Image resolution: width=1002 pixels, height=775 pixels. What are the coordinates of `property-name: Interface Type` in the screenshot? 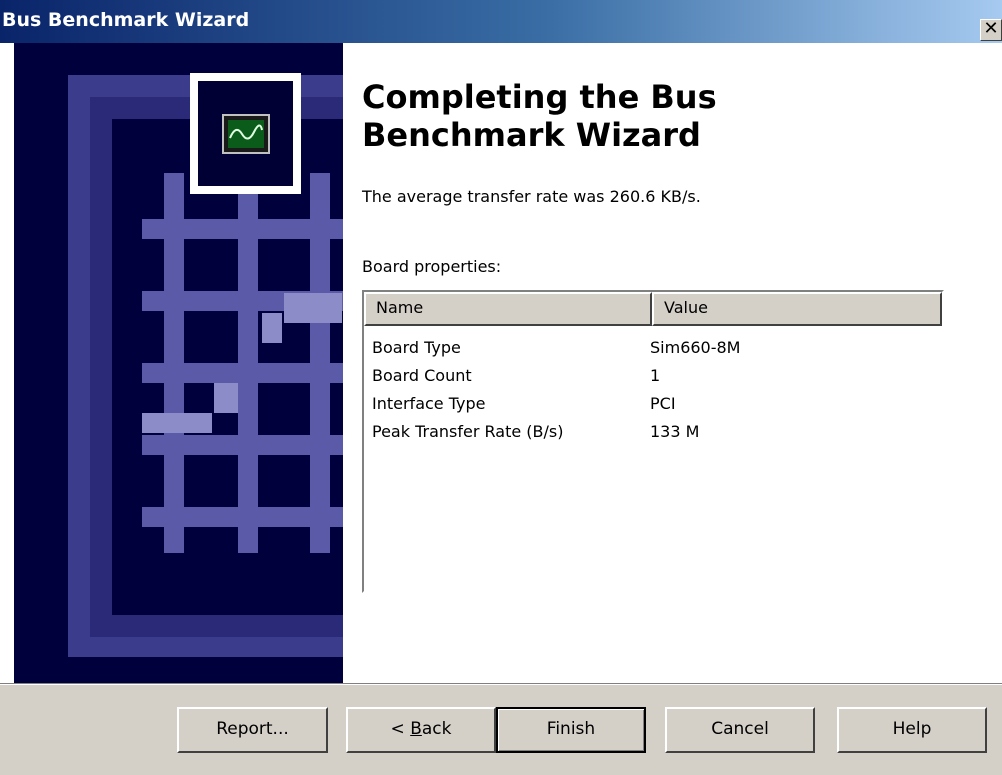 It's located at (429, 403).